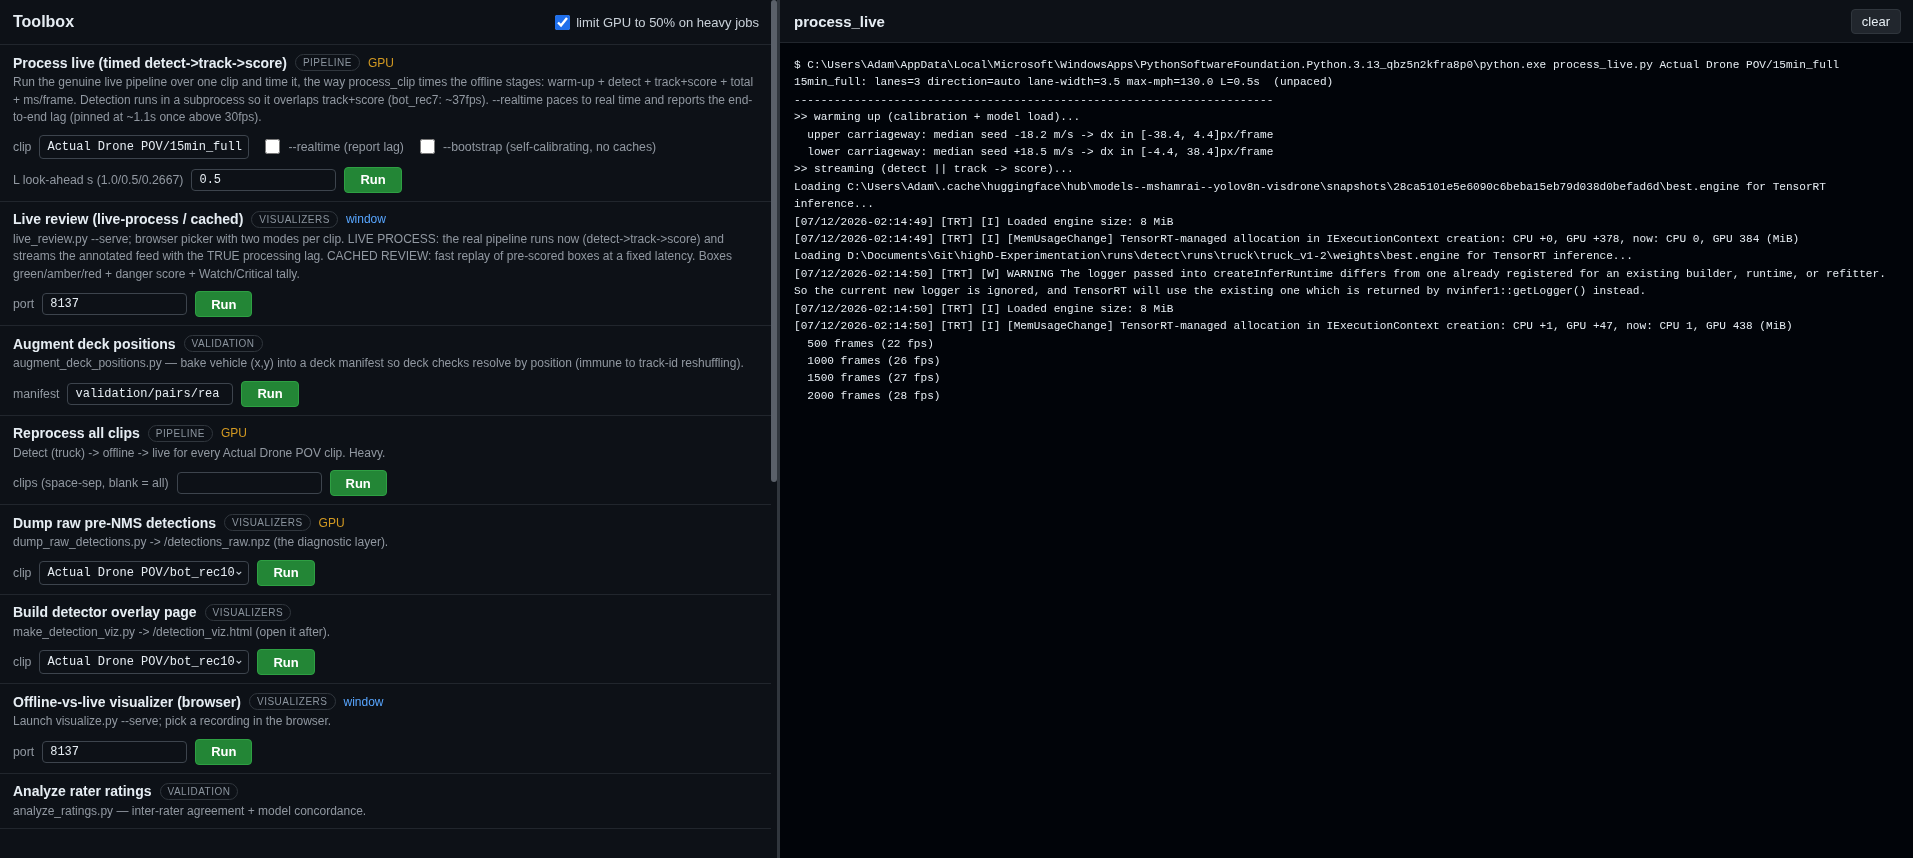 The height and width of the screenshot is (858, 1913). What do you see at coordinates (1317, 65) in the screenshot?
I see `log-line: $ C:\Users\Adam\AppData\Local\Microsoft\WindowsApps\PythonSoftwareFoundation.Python.3.13_qbz5n2kfra8p0\python.exe process_live.py Actual Drone POV/15min_full` at bounding box center [1317, 65].